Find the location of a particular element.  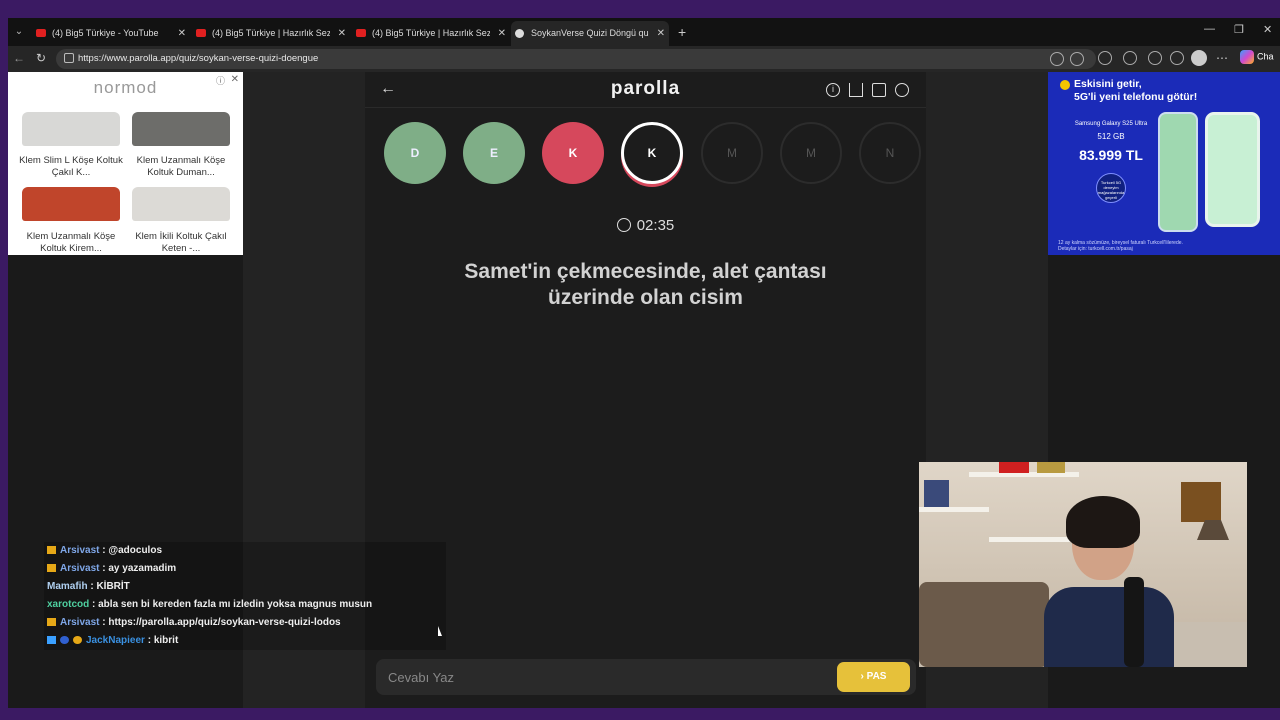

timer: 02:35 is located at coordinates (645, 225).